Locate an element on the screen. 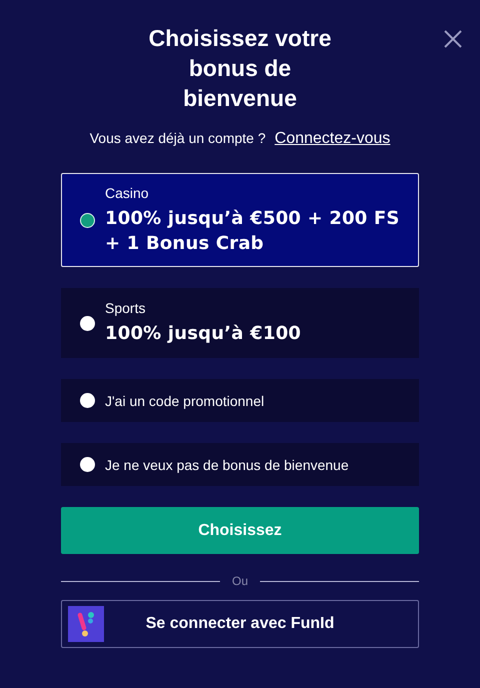 The height and width of the screenshot is (688, 480). bonus-offer: 100% jusqu’à €500 + 200 FS + 1 Bonus Crab is located at coordinates (253, 231).